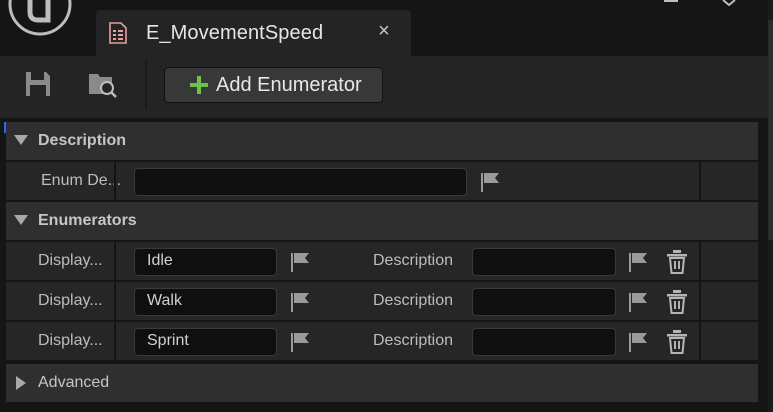 Image resolution: width=773 pixels, height=412 pixels. Describe the element at coordinates (205, 342) in the screenshot. I see `display-name-field: Sprint` at that location.